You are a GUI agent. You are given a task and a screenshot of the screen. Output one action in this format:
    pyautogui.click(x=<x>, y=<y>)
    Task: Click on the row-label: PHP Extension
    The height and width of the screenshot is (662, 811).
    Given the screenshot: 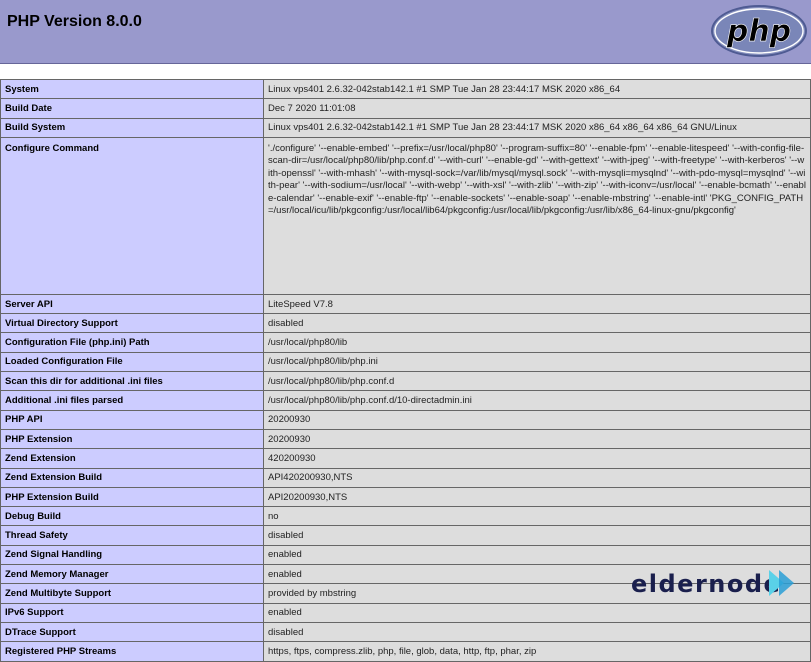 What is the action you would take?
    pyautogui.click(x=132, y=439)
    